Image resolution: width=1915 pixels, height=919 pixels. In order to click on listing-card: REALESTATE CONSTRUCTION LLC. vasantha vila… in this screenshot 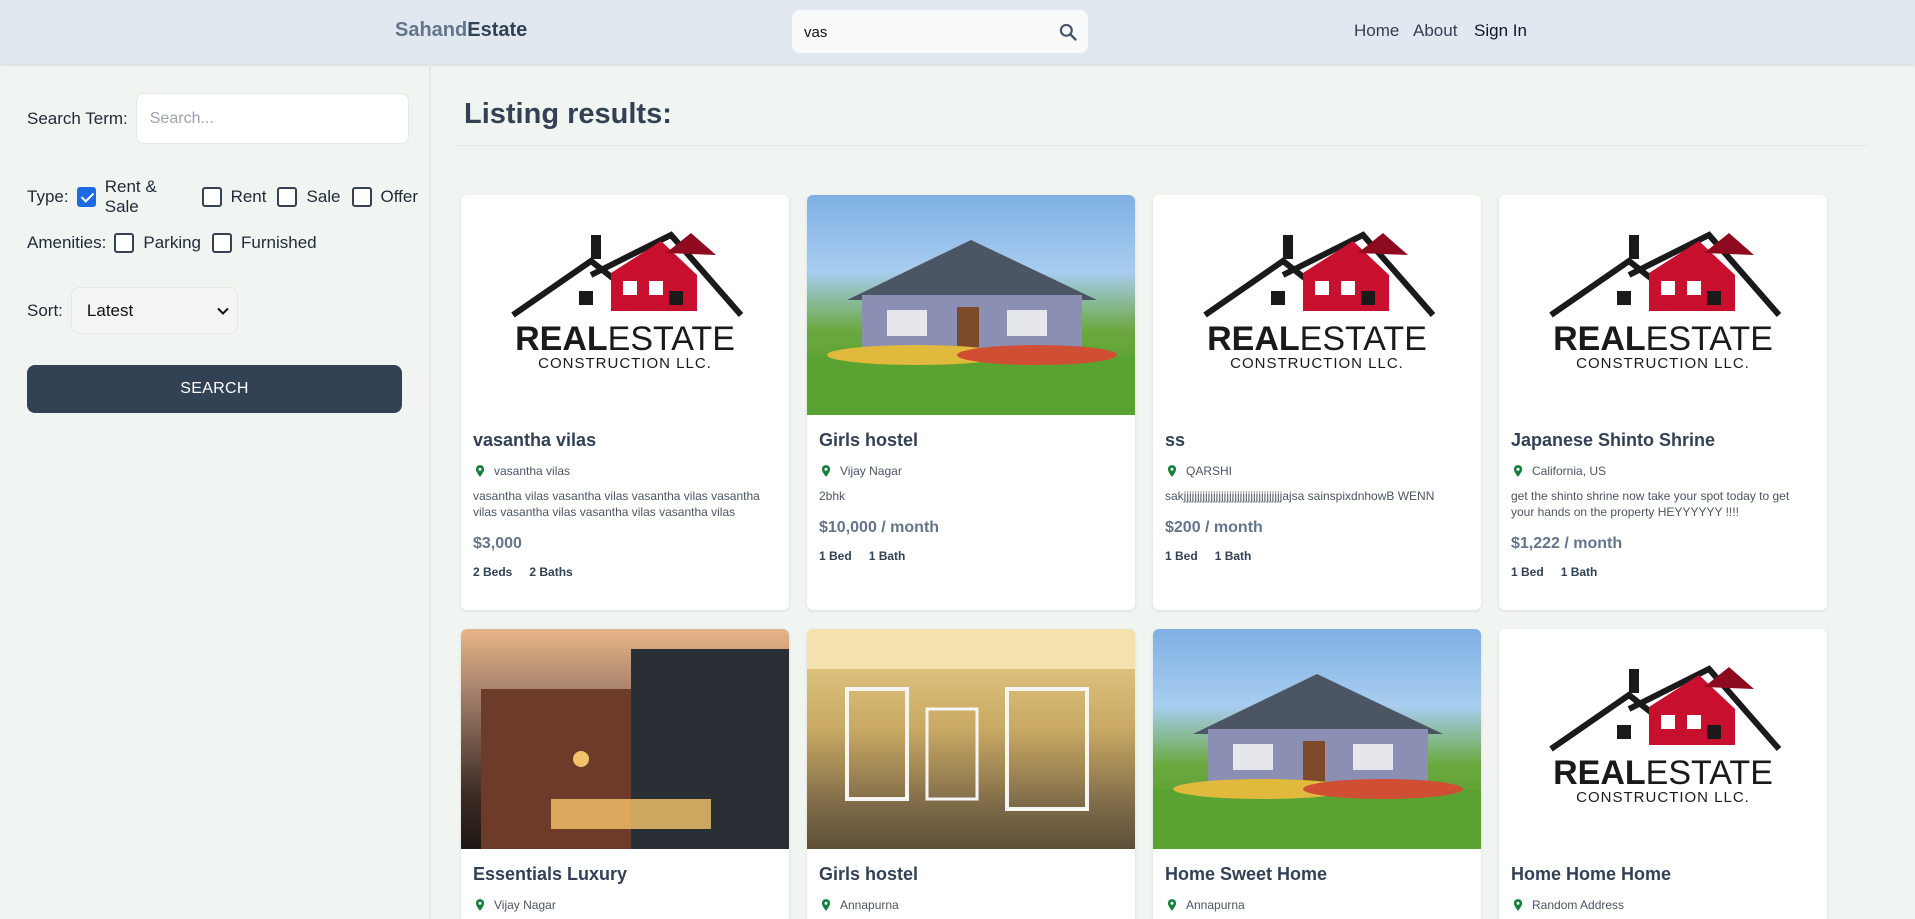, I will do `click(625, 402)`.